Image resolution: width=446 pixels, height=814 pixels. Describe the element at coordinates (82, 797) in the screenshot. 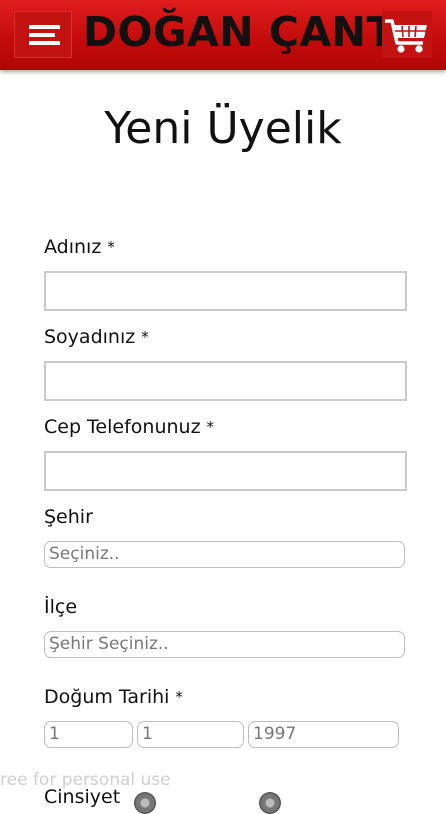

I see `gender-label: Cinsiyet` at that location.